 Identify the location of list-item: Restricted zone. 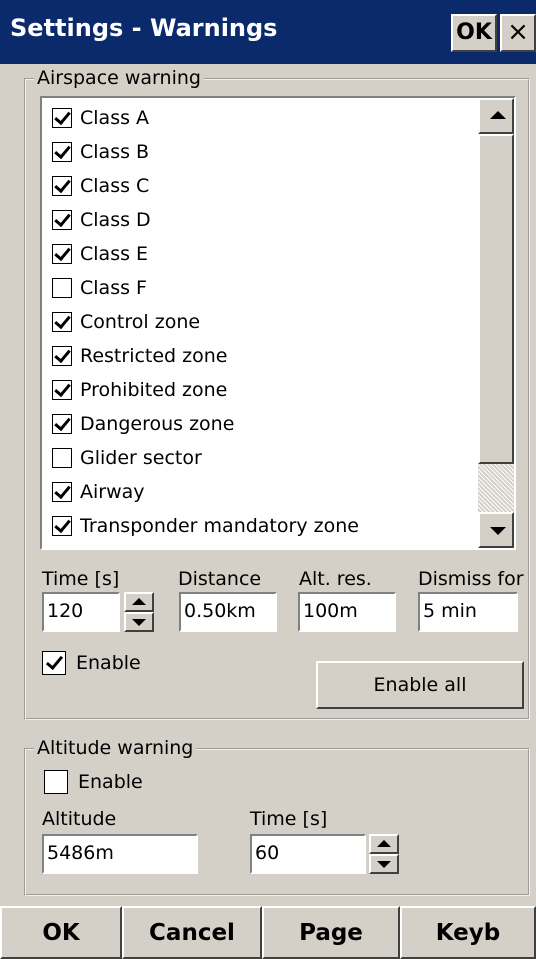
(262, 356).